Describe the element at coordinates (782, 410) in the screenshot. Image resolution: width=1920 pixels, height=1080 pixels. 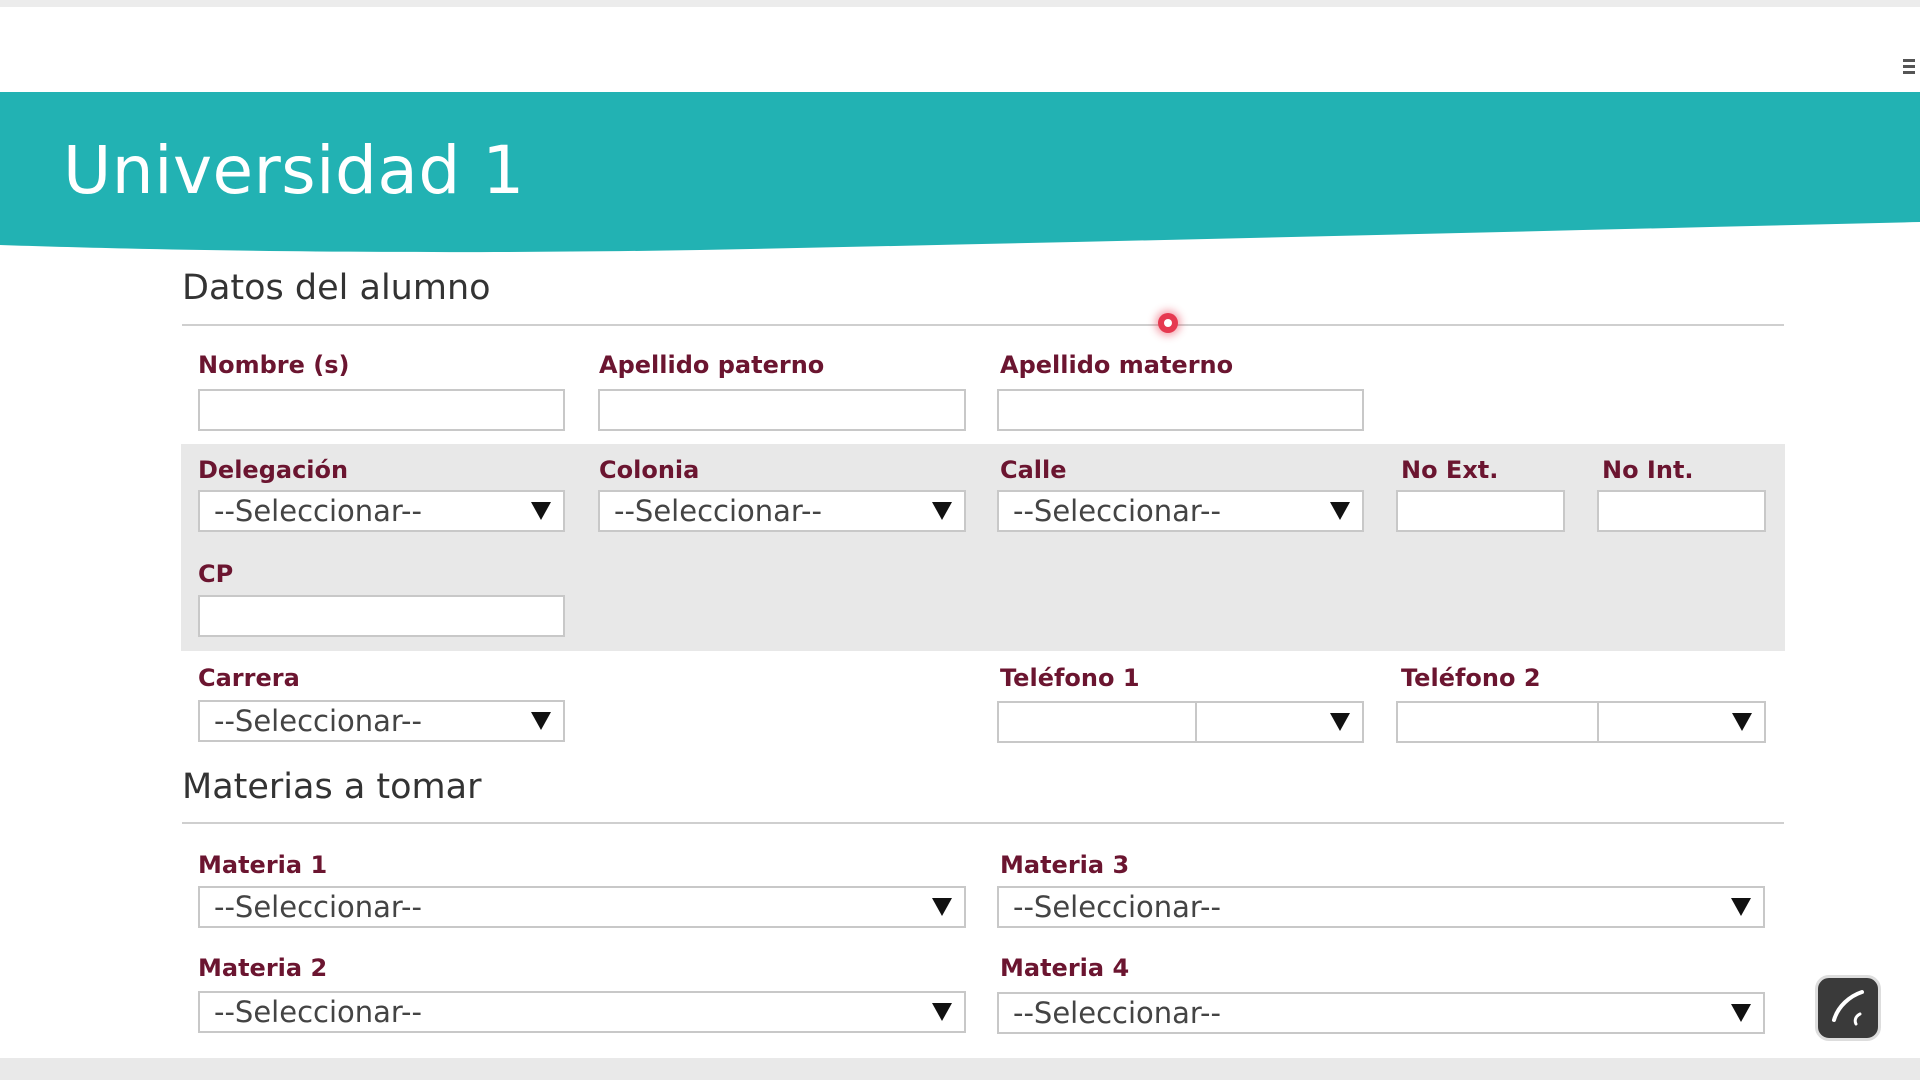
I see `apellido-paterno-input` at that location.